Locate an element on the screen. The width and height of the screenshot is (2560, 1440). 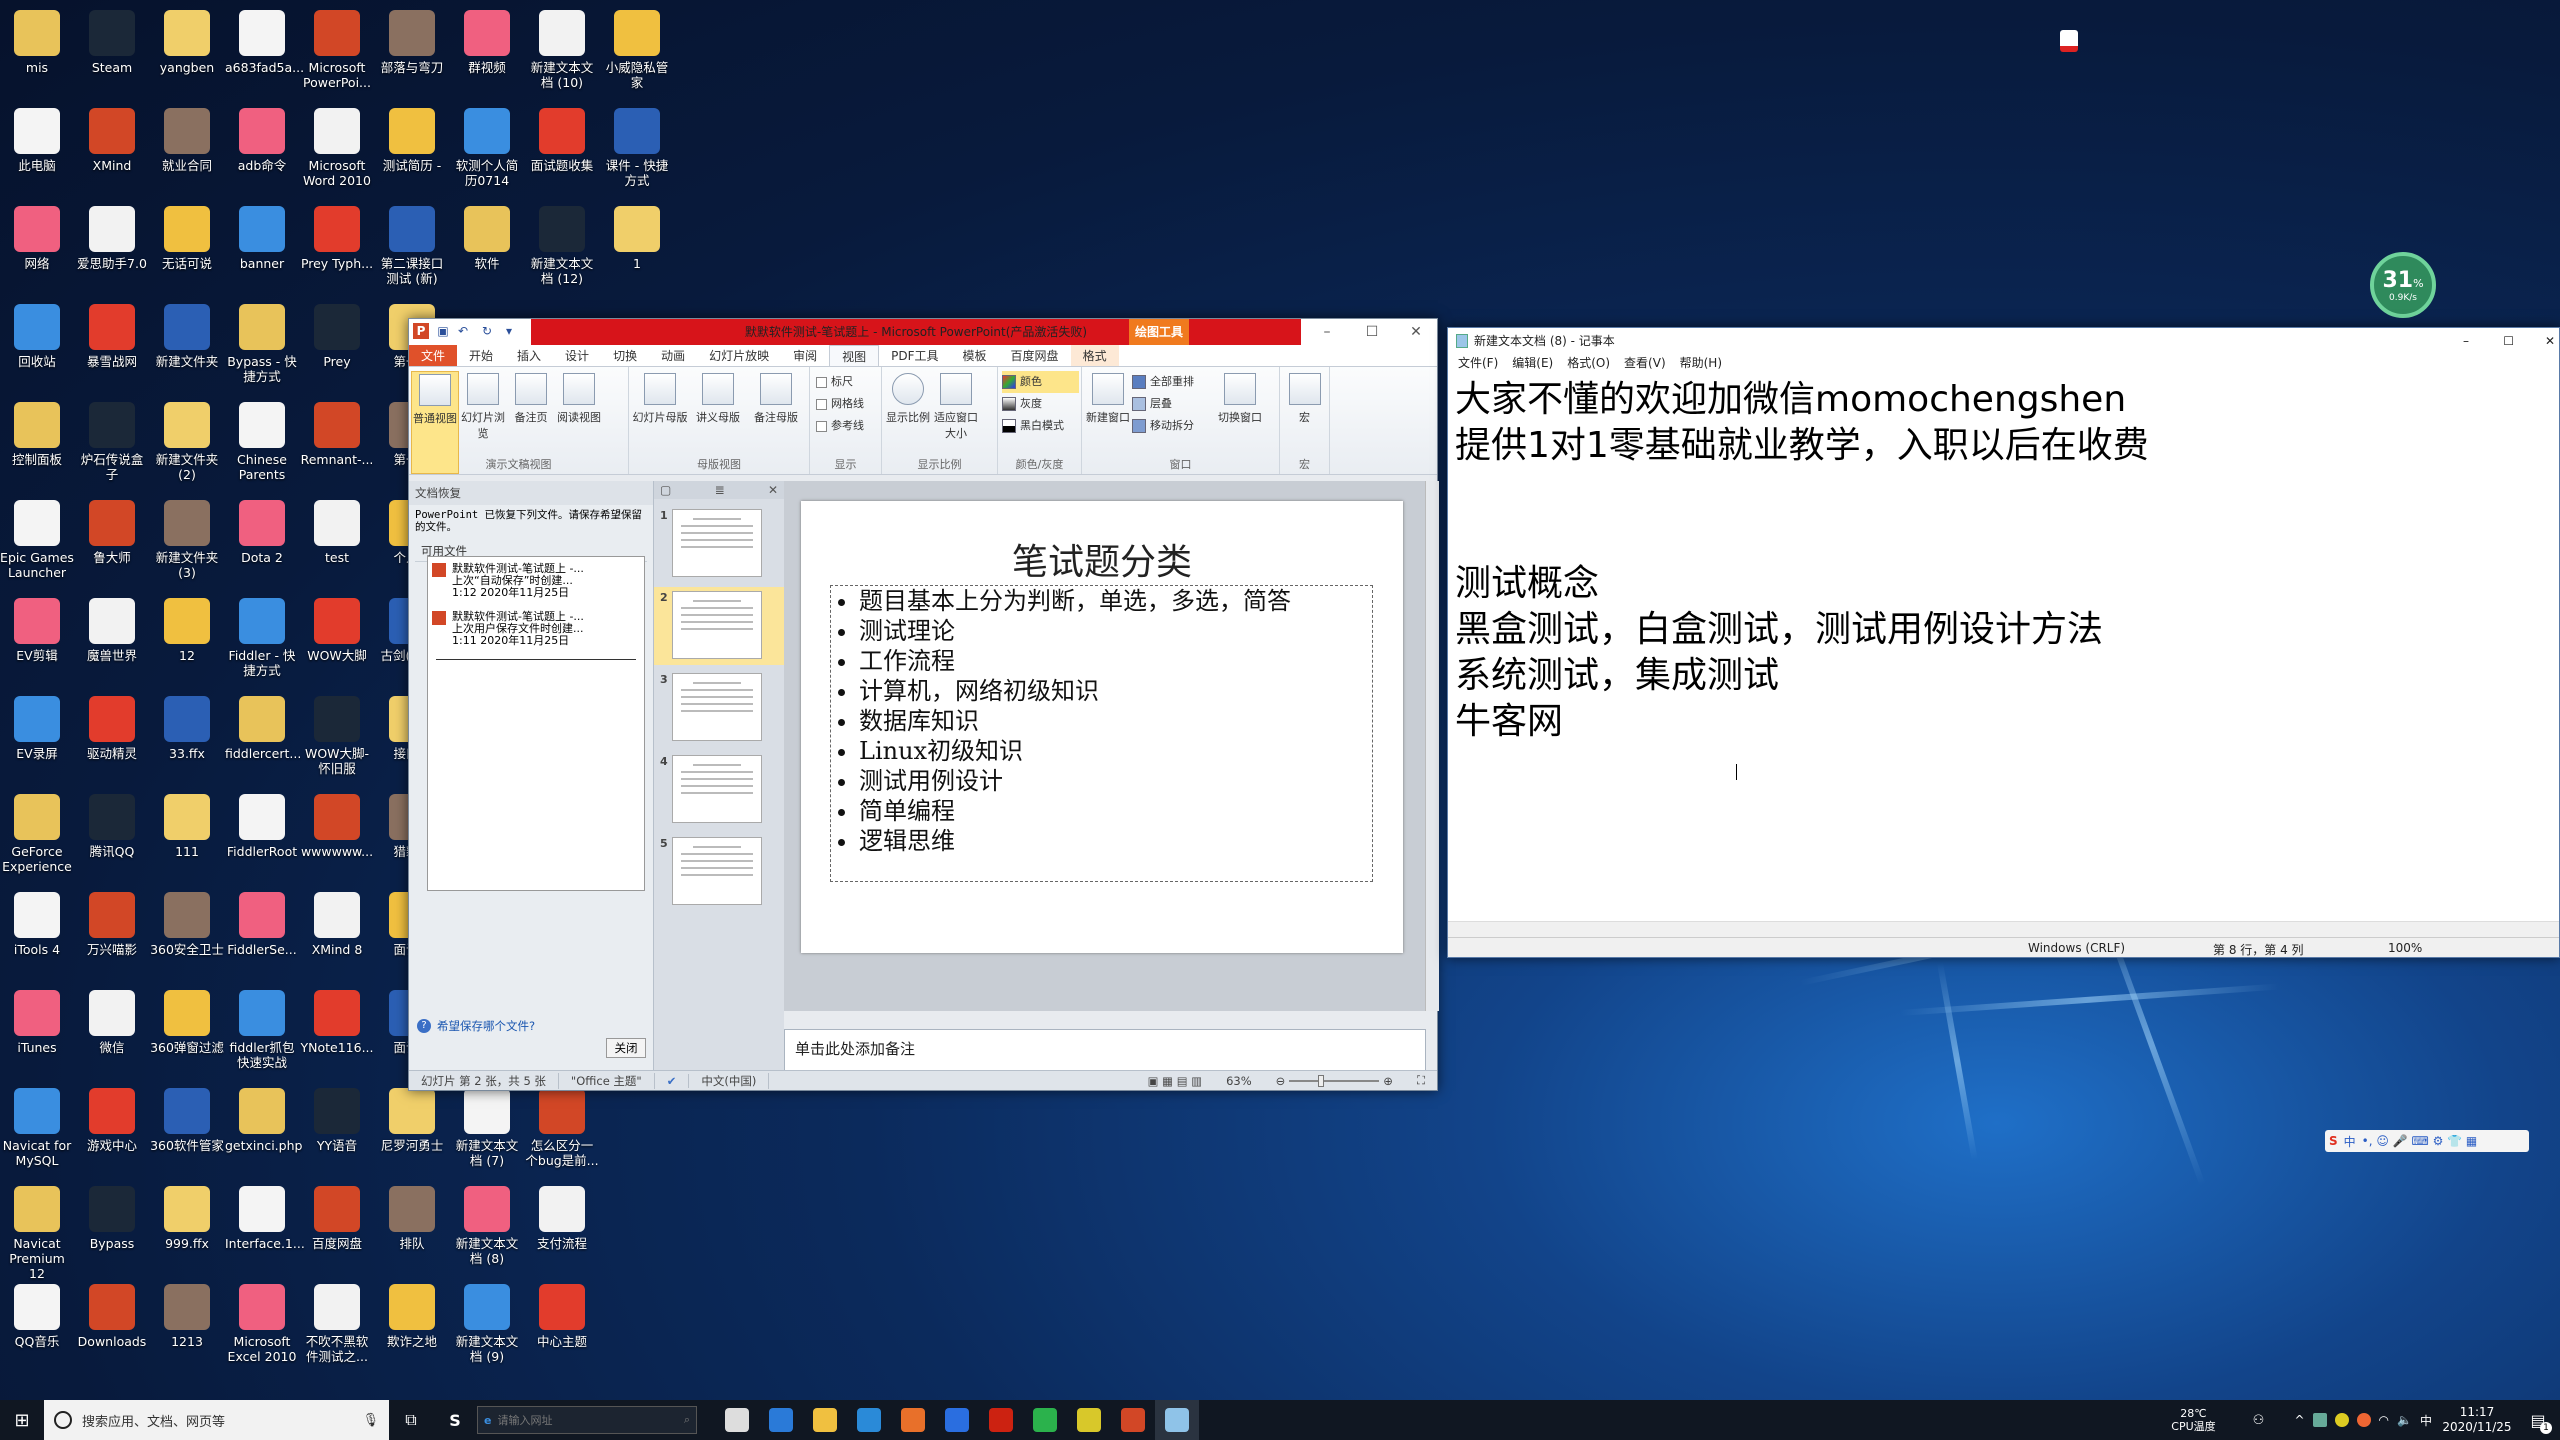
desktop-icon: WOW大脚-怀旧服 is located at coordinates (337, 733).